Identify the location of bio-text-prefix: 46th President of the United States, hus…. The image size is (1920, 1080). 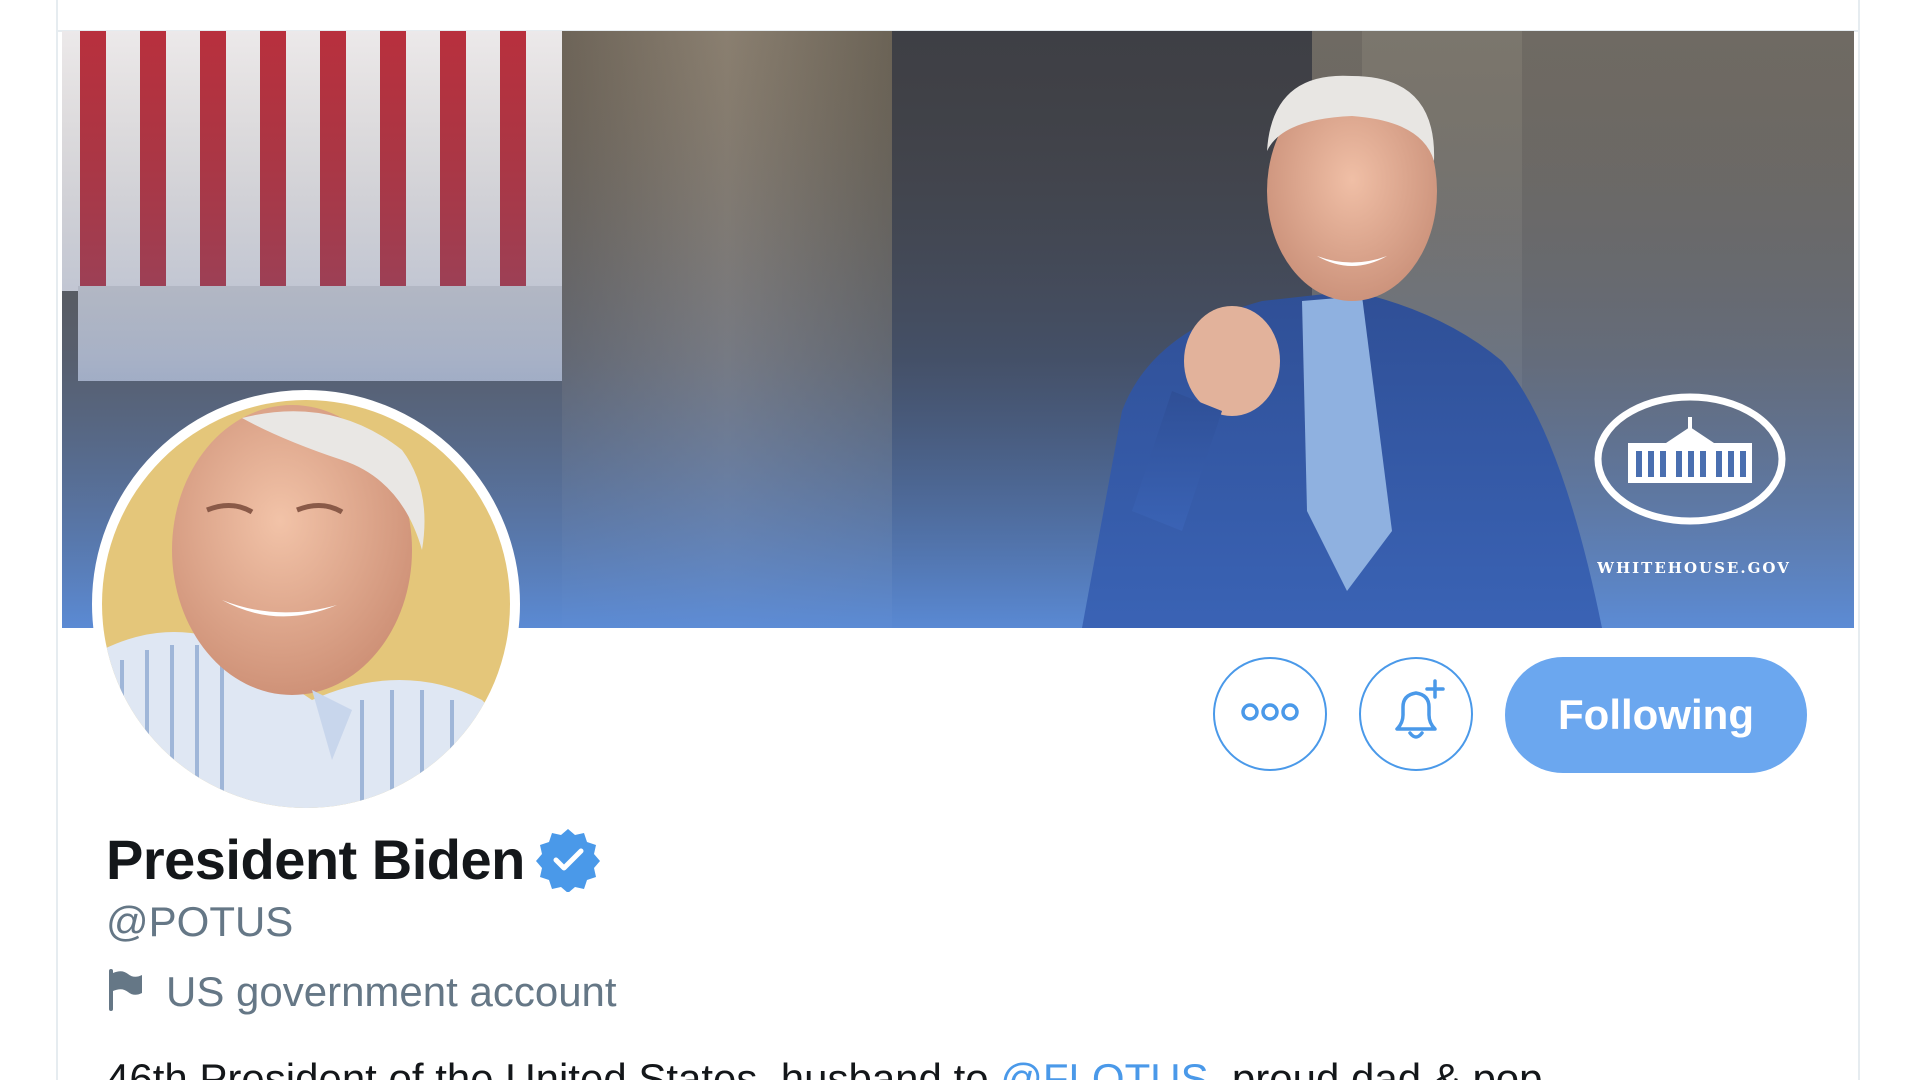
(553, 1067).